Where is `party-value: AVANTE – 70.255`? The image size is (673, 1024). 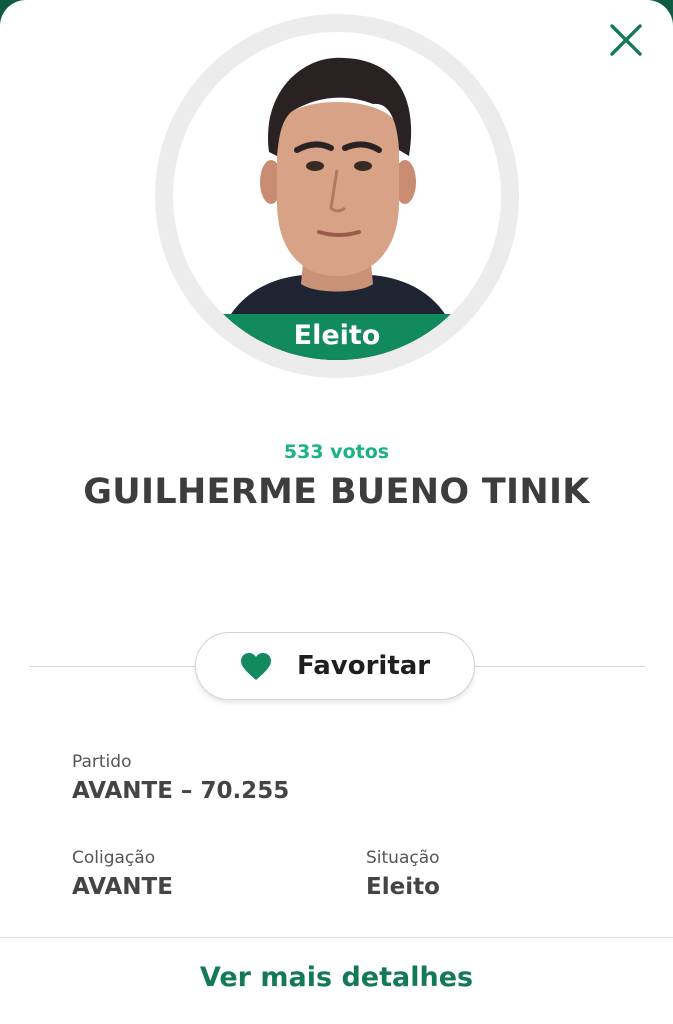 party-value: AVANTE – 70.255 is located at coordinates (181, 791).